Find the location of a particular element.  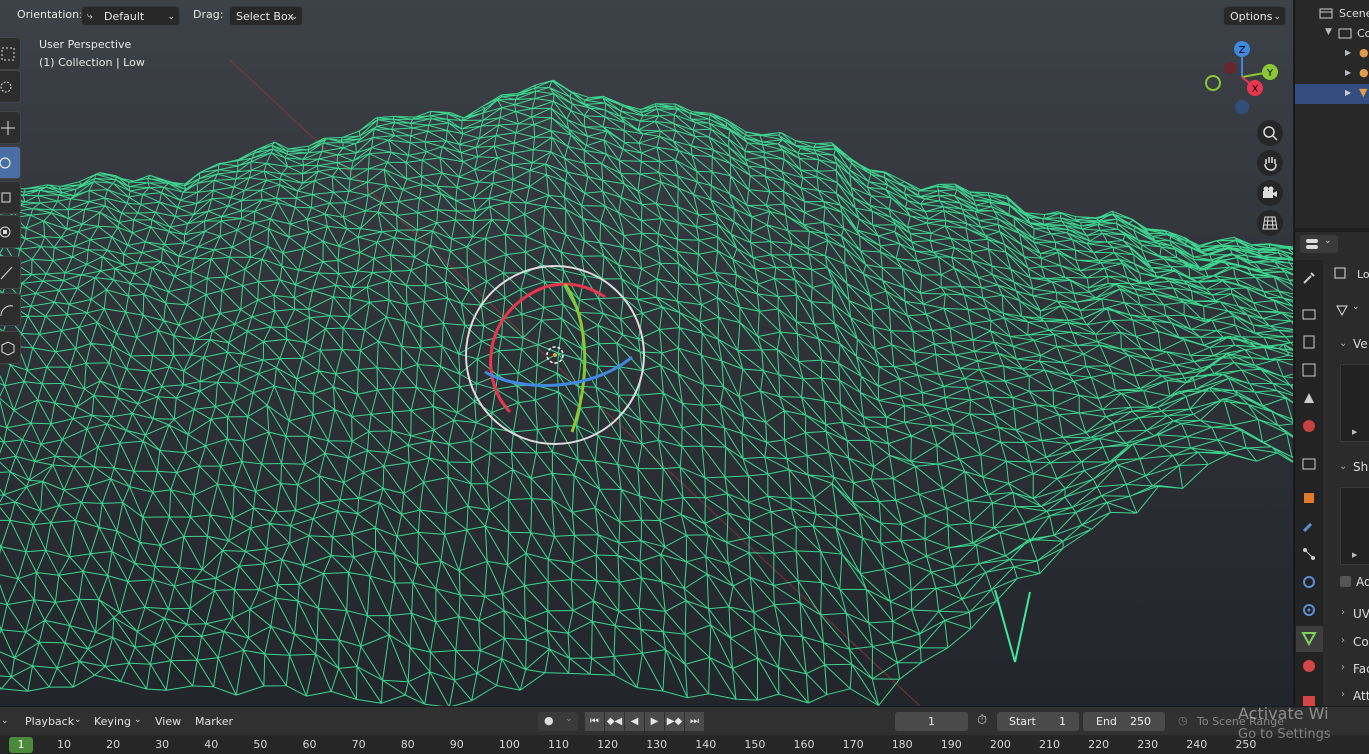

camera-icon is located at coordinates (1270, 192).